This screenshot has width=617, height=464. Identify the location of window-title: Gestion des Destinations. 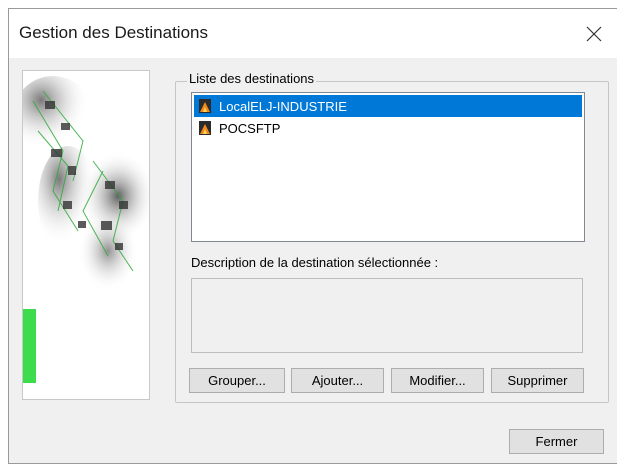
(113, 32).